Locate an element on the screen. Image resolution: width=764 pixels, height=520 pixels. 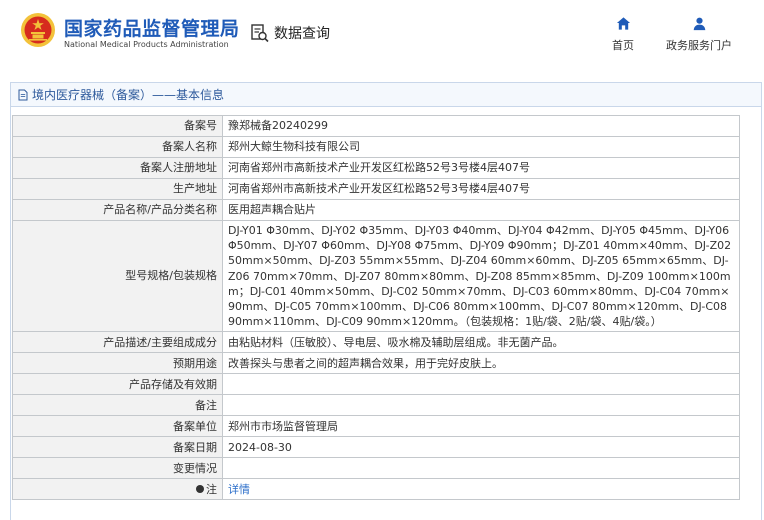
detail-link: 详情 is located at coordinates (239, 489).